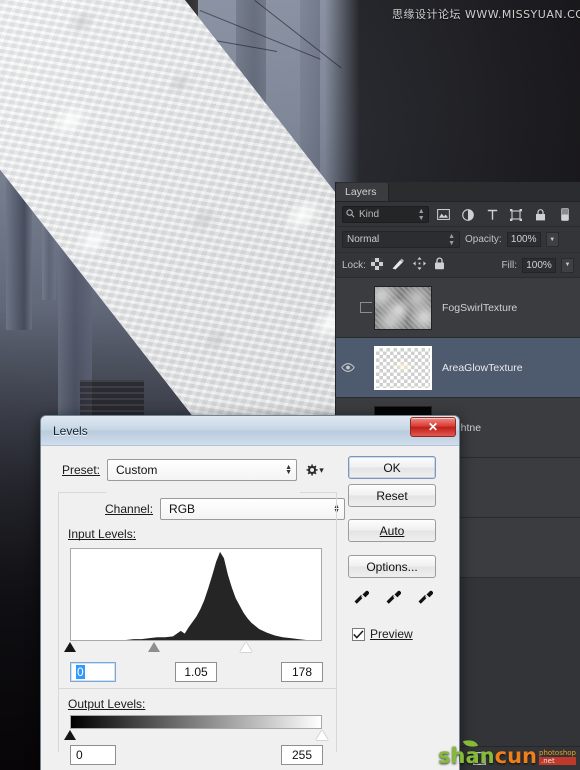 The image size is (580, 770). I want to click on shancun-logo: shancun photoshop .net, so click(507, 752).